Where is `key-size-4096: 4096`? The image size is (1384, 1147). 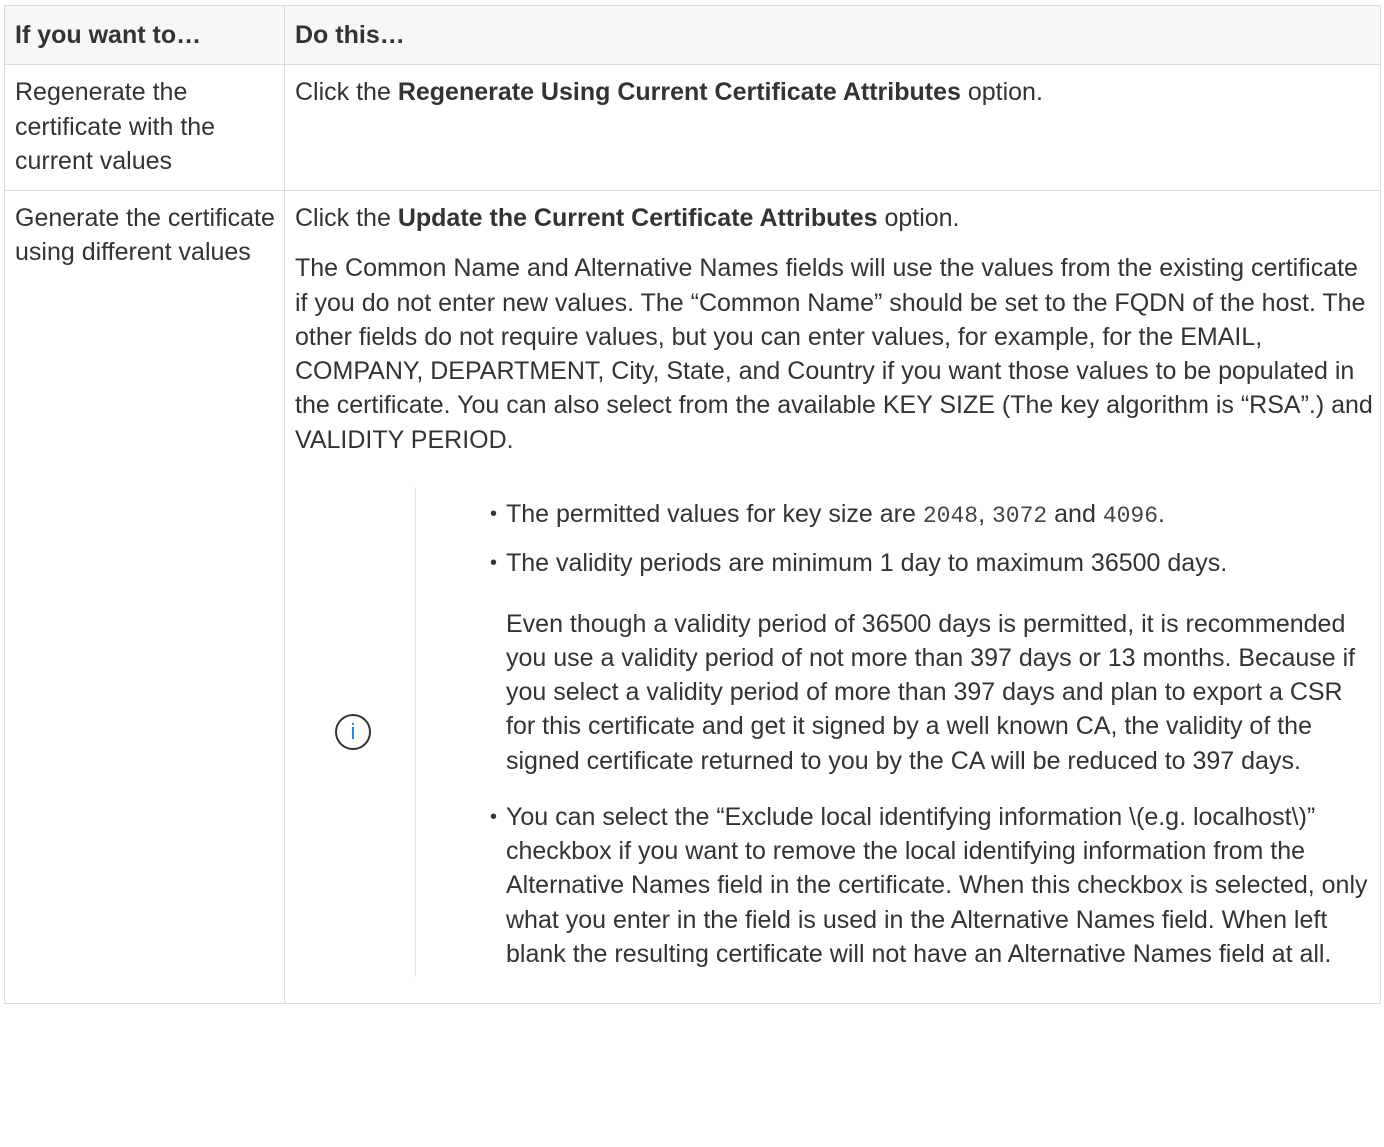 key-size-4096: 4096 is located at coordinates (1130, 515).